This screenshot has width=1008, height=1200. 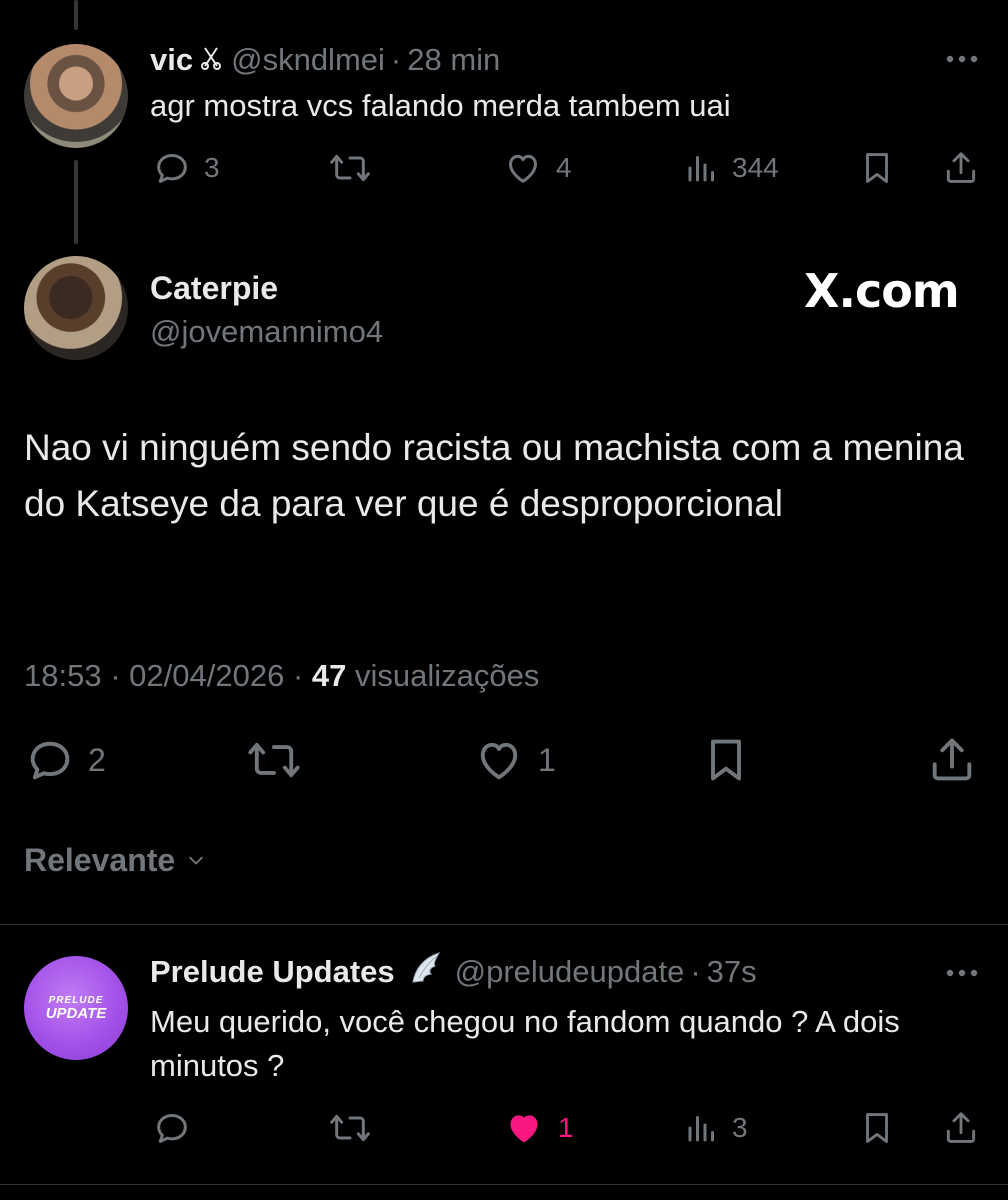 What do you see at coordinates (440, 105) in the screenshot?
I see `tweet-text: agr mostra vcs falando merda tambem uai` at bounding box center [440, 105].